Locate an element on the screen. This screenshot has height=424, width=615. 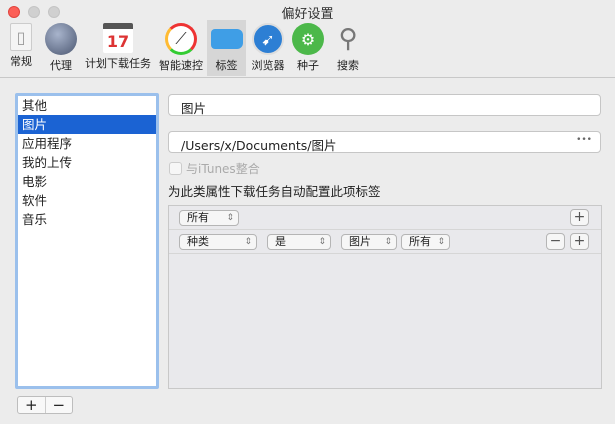
list-item: 我的上传 is located at coordinates (87, 162).